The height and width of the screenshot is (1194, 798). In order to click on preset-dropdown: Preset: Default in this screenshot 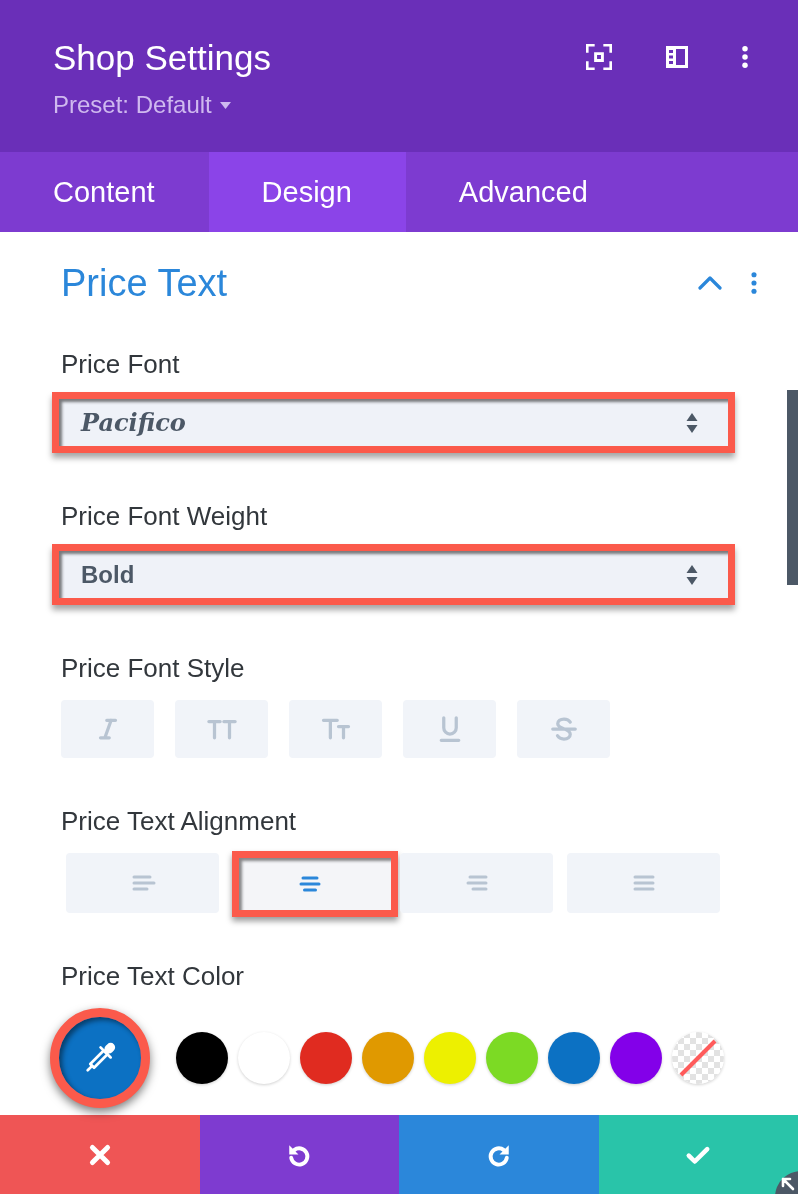, I will do `click(142, 105)`.